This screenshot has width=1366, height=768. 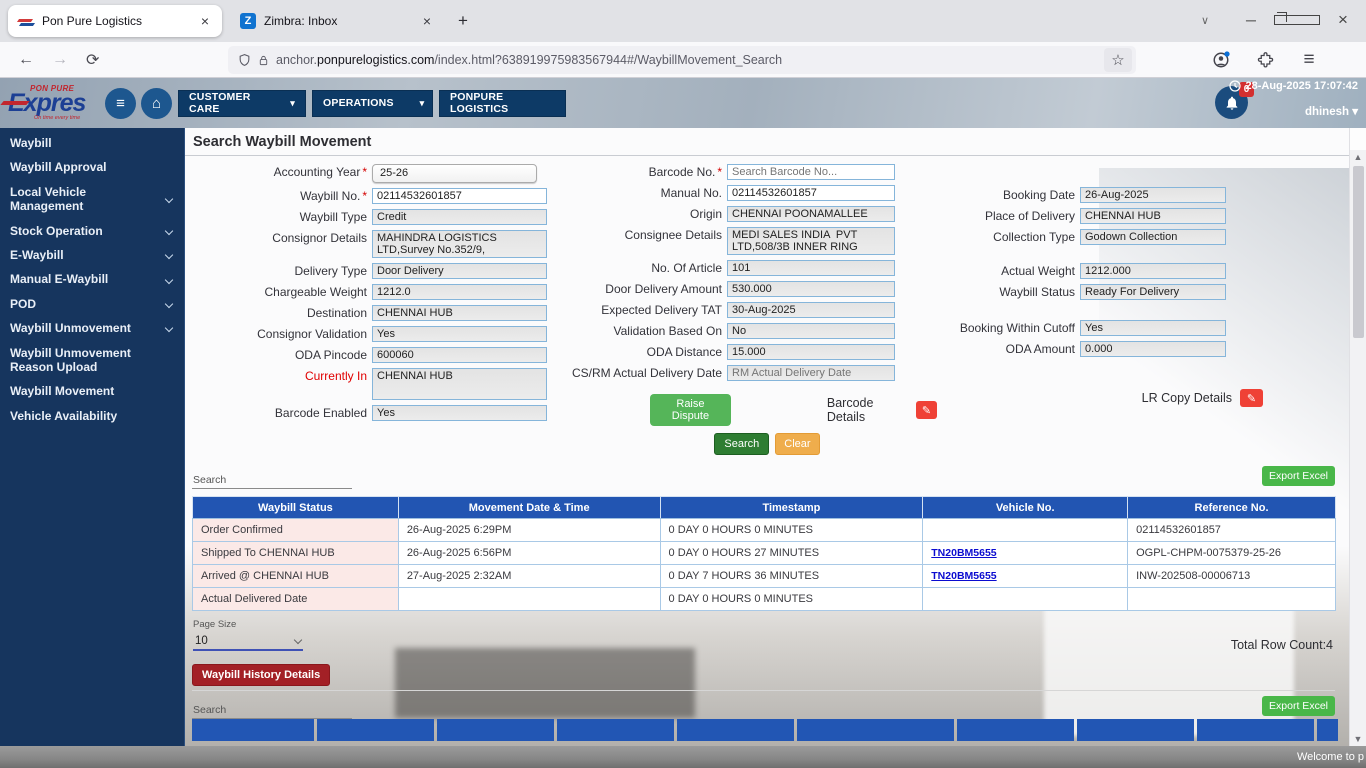 I want to click on lr-copy-details-label: LR Copy Details, so click(x=1186, y=398).